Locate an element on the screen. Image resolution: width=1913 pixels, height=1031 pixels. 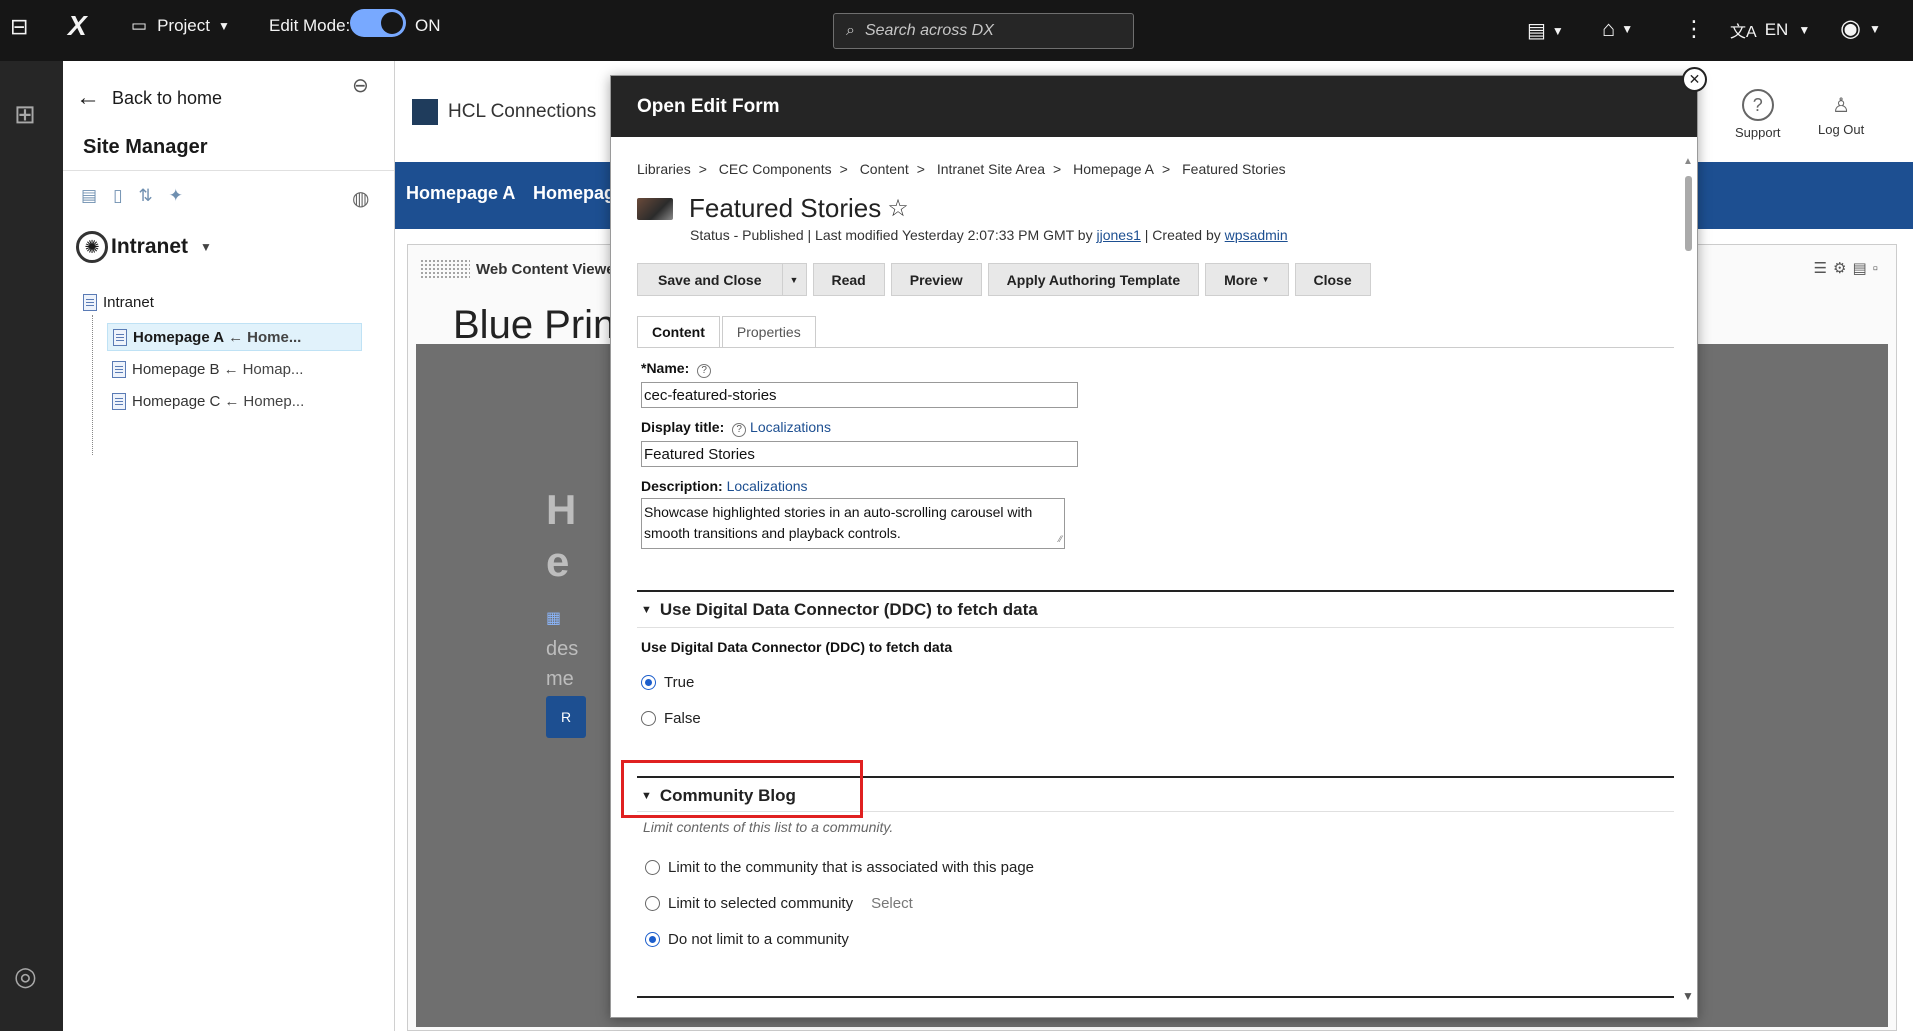
no-community-limit-option: Do not limit to a community is located at coordinates (747, 939).